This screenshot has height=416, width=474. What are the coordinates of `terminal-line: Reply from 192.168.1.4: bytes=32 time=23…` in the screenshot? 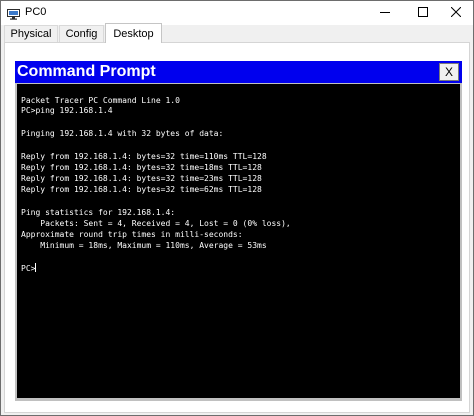 It's located at (141, 178).